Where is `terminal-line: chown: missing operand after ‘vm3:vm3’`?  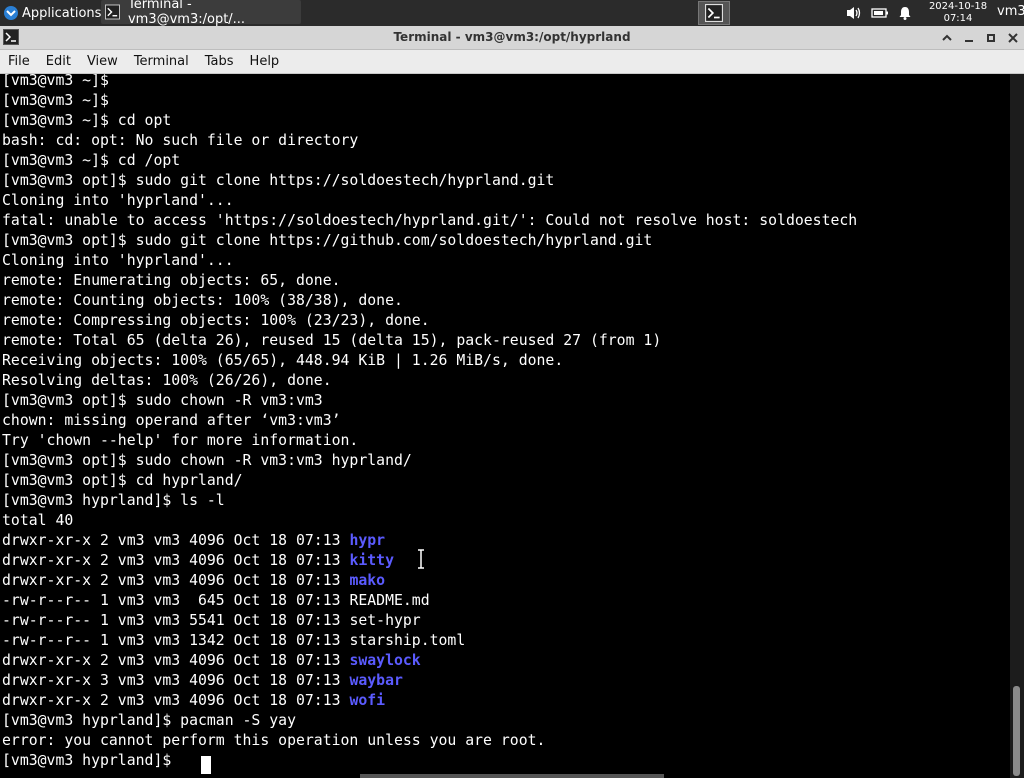
terminal-line: chown: missing operand after ‘vm3:vm3’ is located at coordinates (171, 420).